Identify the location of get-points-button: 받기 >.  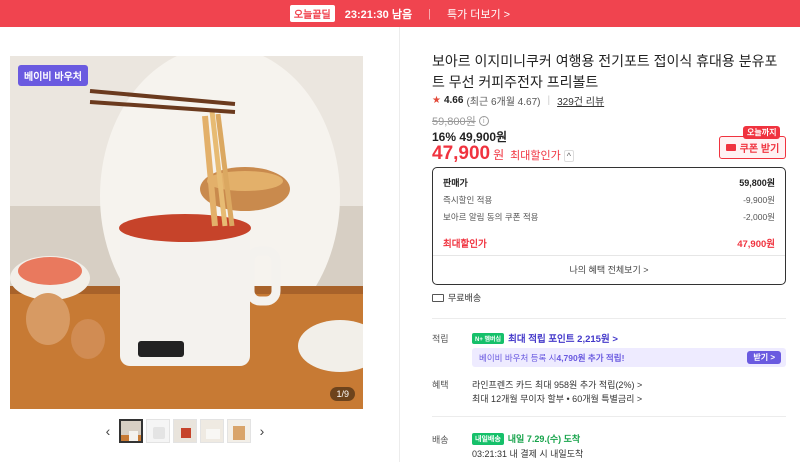
(764, 357).